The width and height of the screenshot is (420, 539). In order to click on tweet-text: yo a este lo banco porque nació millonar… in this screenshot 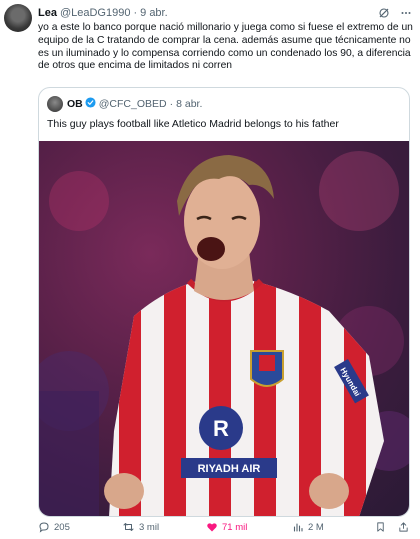, I will do `click(225, 47)`.